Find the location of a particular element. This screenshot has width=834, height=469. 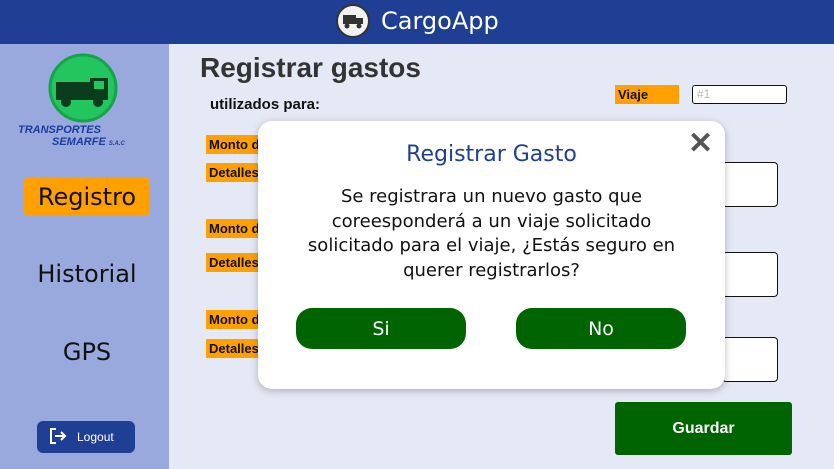

company-name-line2-wrap: SEMARFE S.A.C is located at coordinates (88, 143).